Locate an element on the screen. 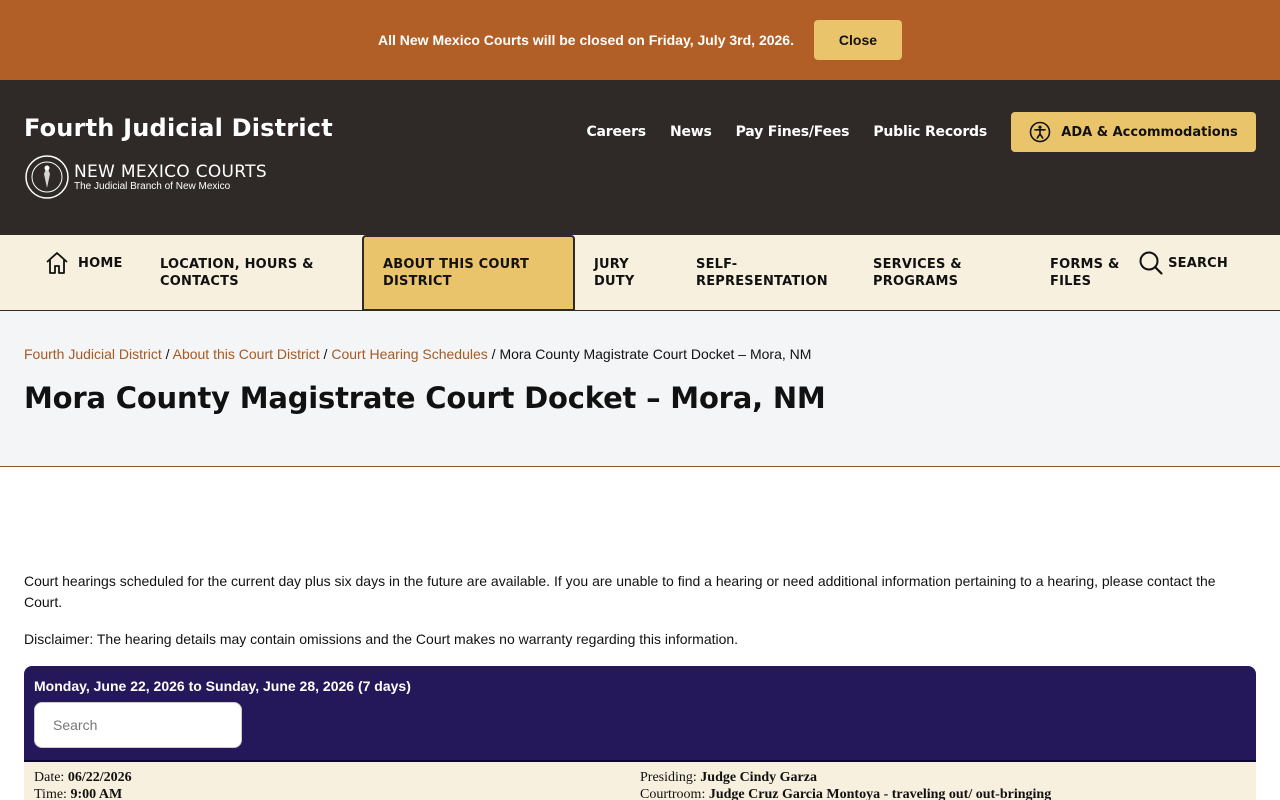  breadcrumb-link-schedules: Court Hearing Schedules is located at coordinates (409, 354).